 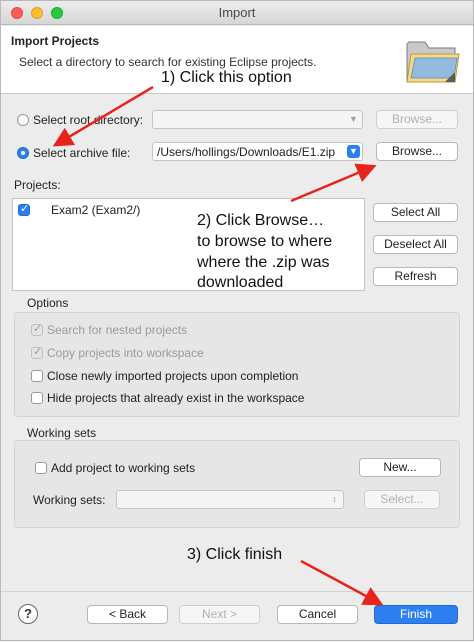 What do you see at coordinates (62, 433) in the screenshot?
I see `working-sets-title: Working sets` at bounding box center [62, 433].